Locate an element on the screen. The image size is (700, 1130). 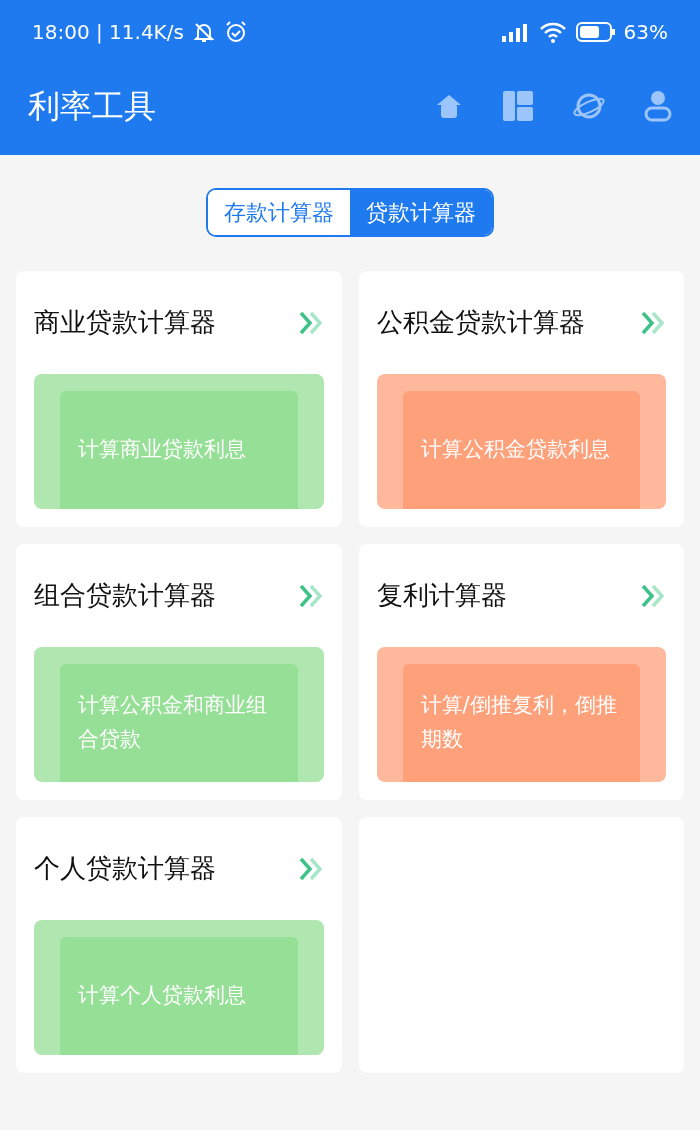
card-description: 计算商业贷款利息 is located at coordinates (162, 450).